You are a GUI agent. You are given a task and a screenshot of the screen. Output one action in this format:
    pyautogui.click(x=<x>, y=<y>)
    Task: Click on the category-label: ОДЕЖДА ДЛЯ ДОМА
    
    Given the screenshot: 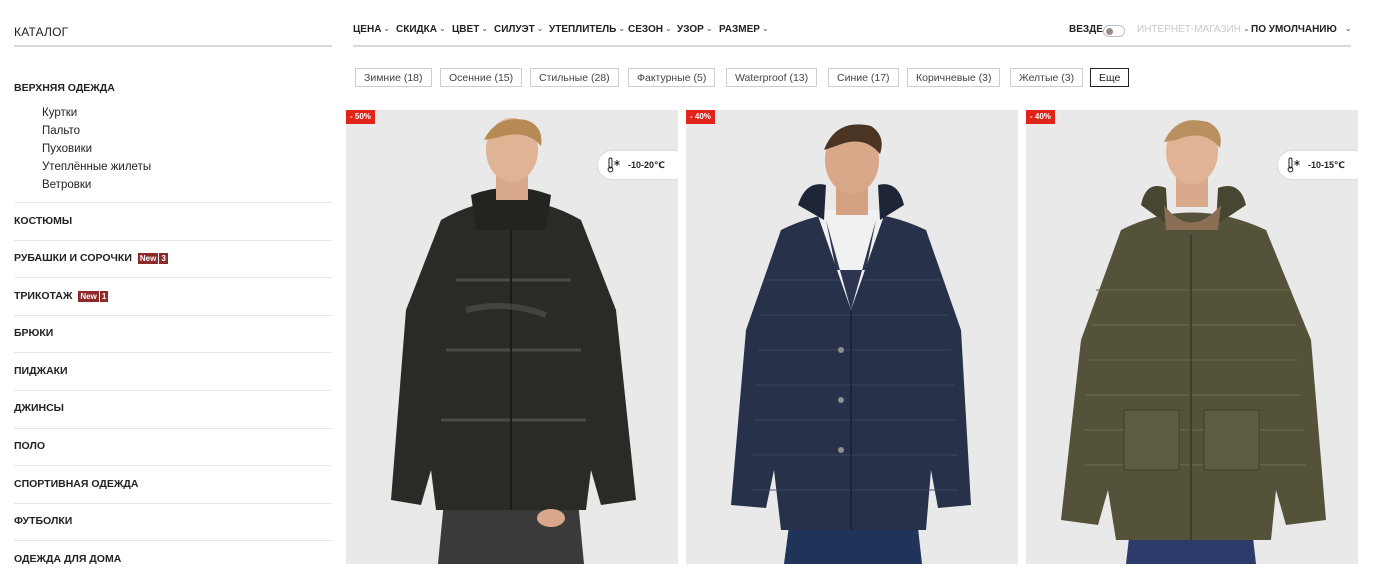 What is the action you would take?
    pyautogui.click(x=68, y=558)
    